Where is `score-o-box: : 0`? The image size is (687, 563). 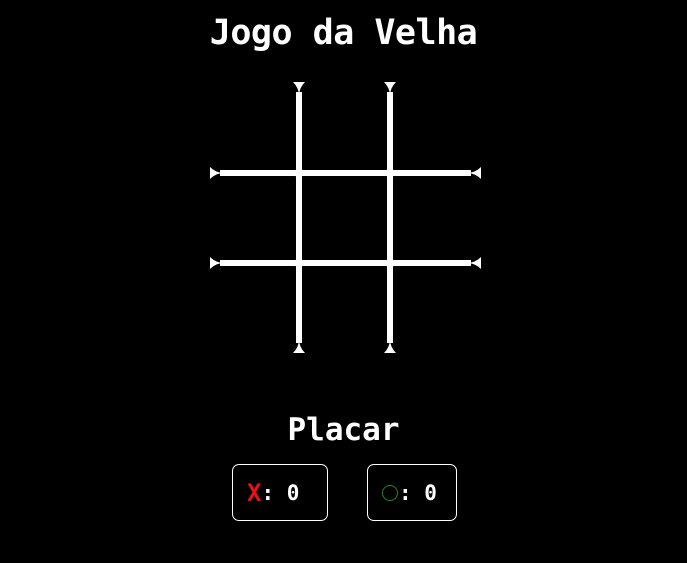 score-o-box: : 0 is located at coordinates (412, 492).